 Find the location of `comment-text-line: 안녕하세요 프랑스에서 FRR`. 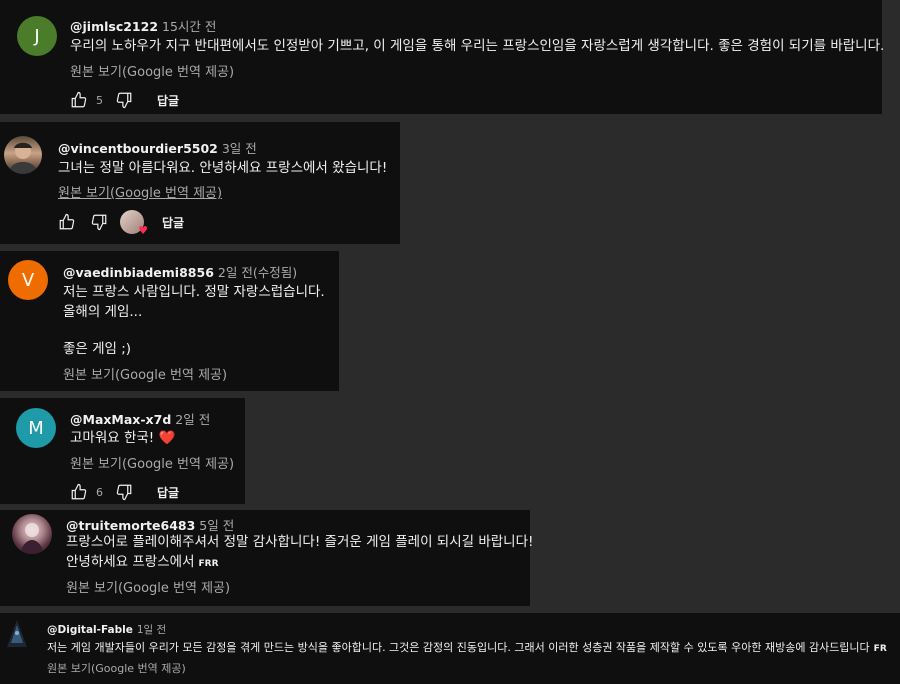

comment-text-line: 안녕하세요 프랑스에서 FRR is located at coordinates (142, 562).